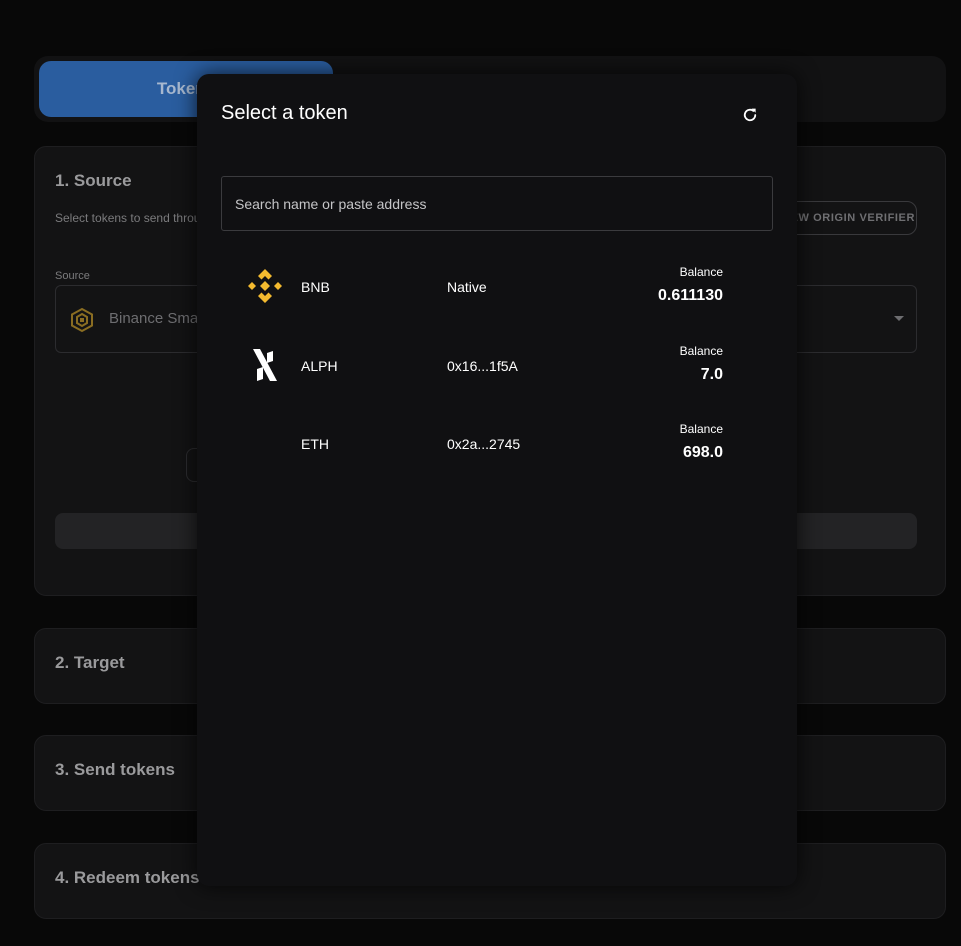 This screenshot has width=961, height=946. Describe the element at coordinates (711, 374) in the screenshot. I see `token-balance: 7.0` at that location.